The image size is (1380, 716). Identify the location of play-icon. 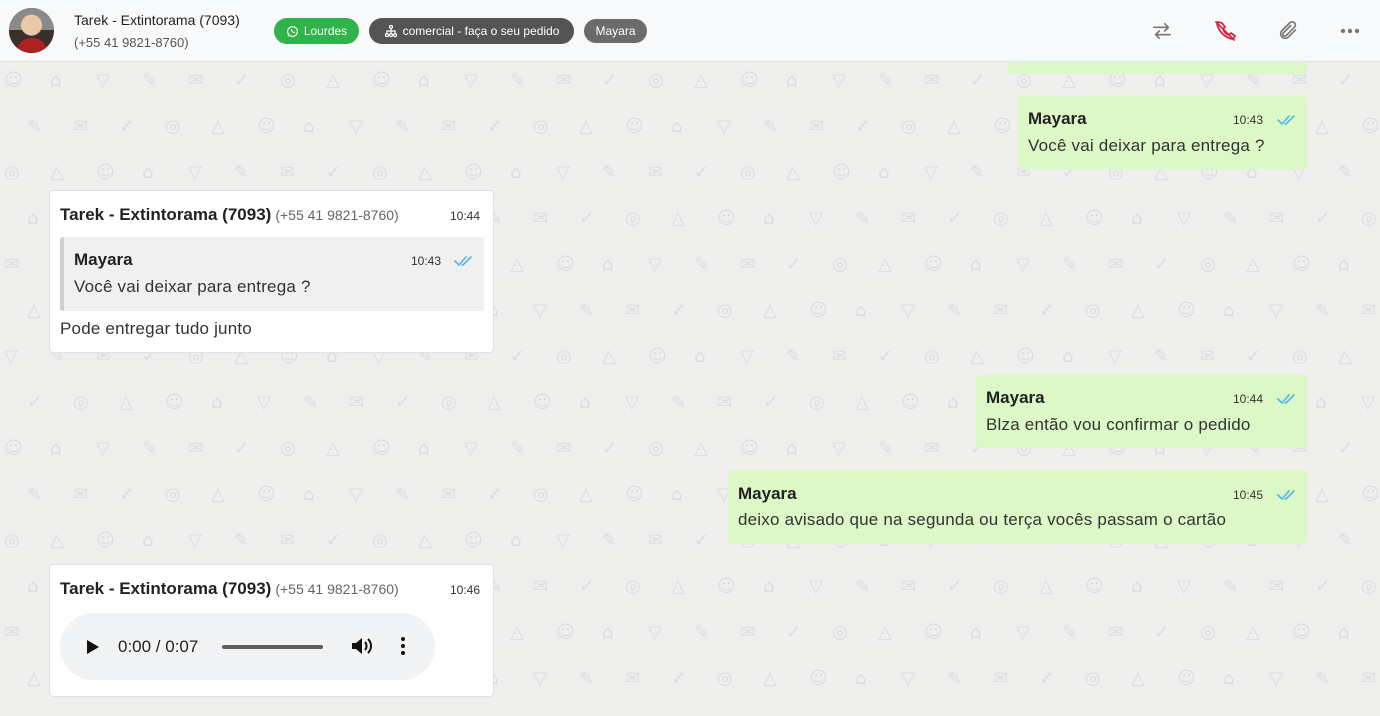
(93, 647).